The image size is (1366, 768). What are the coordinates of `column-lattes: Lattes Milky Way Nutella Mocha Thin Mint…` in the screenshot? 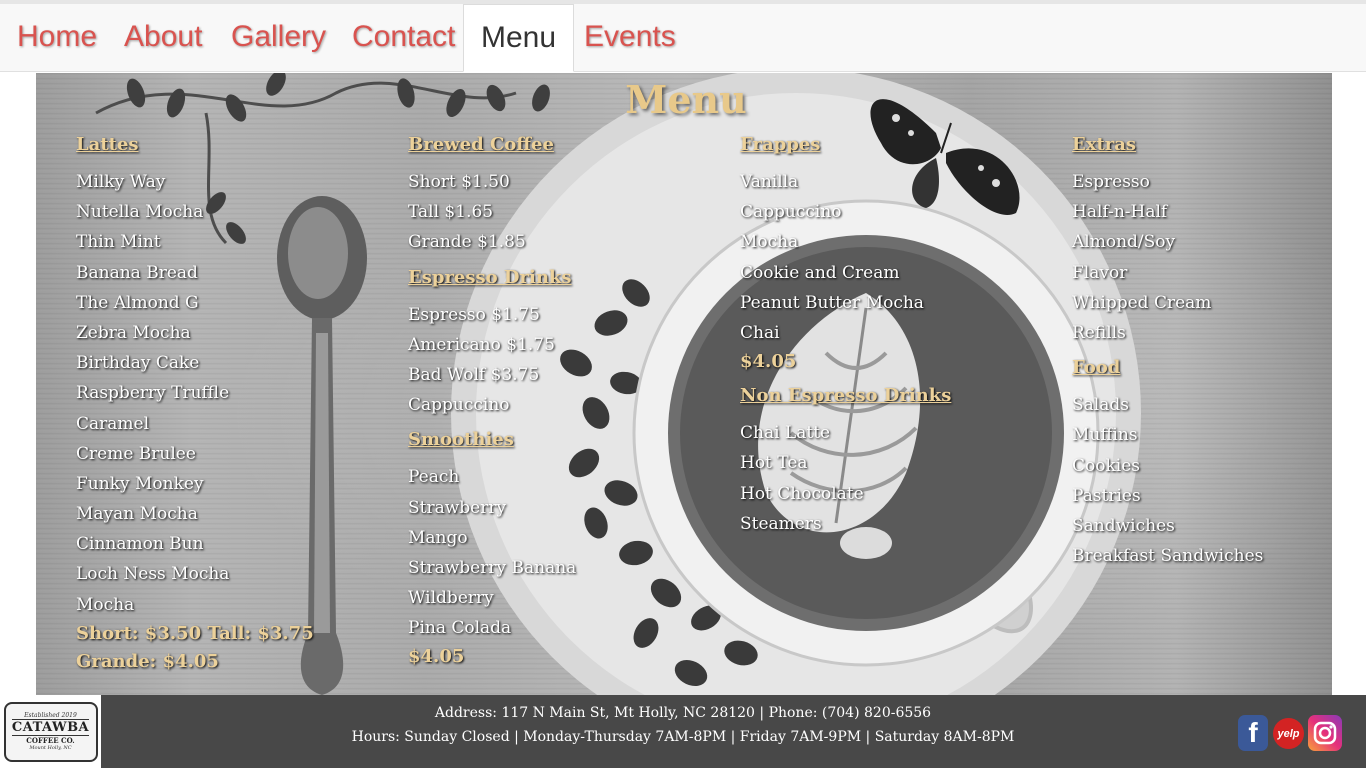 It's located at (195, 404).